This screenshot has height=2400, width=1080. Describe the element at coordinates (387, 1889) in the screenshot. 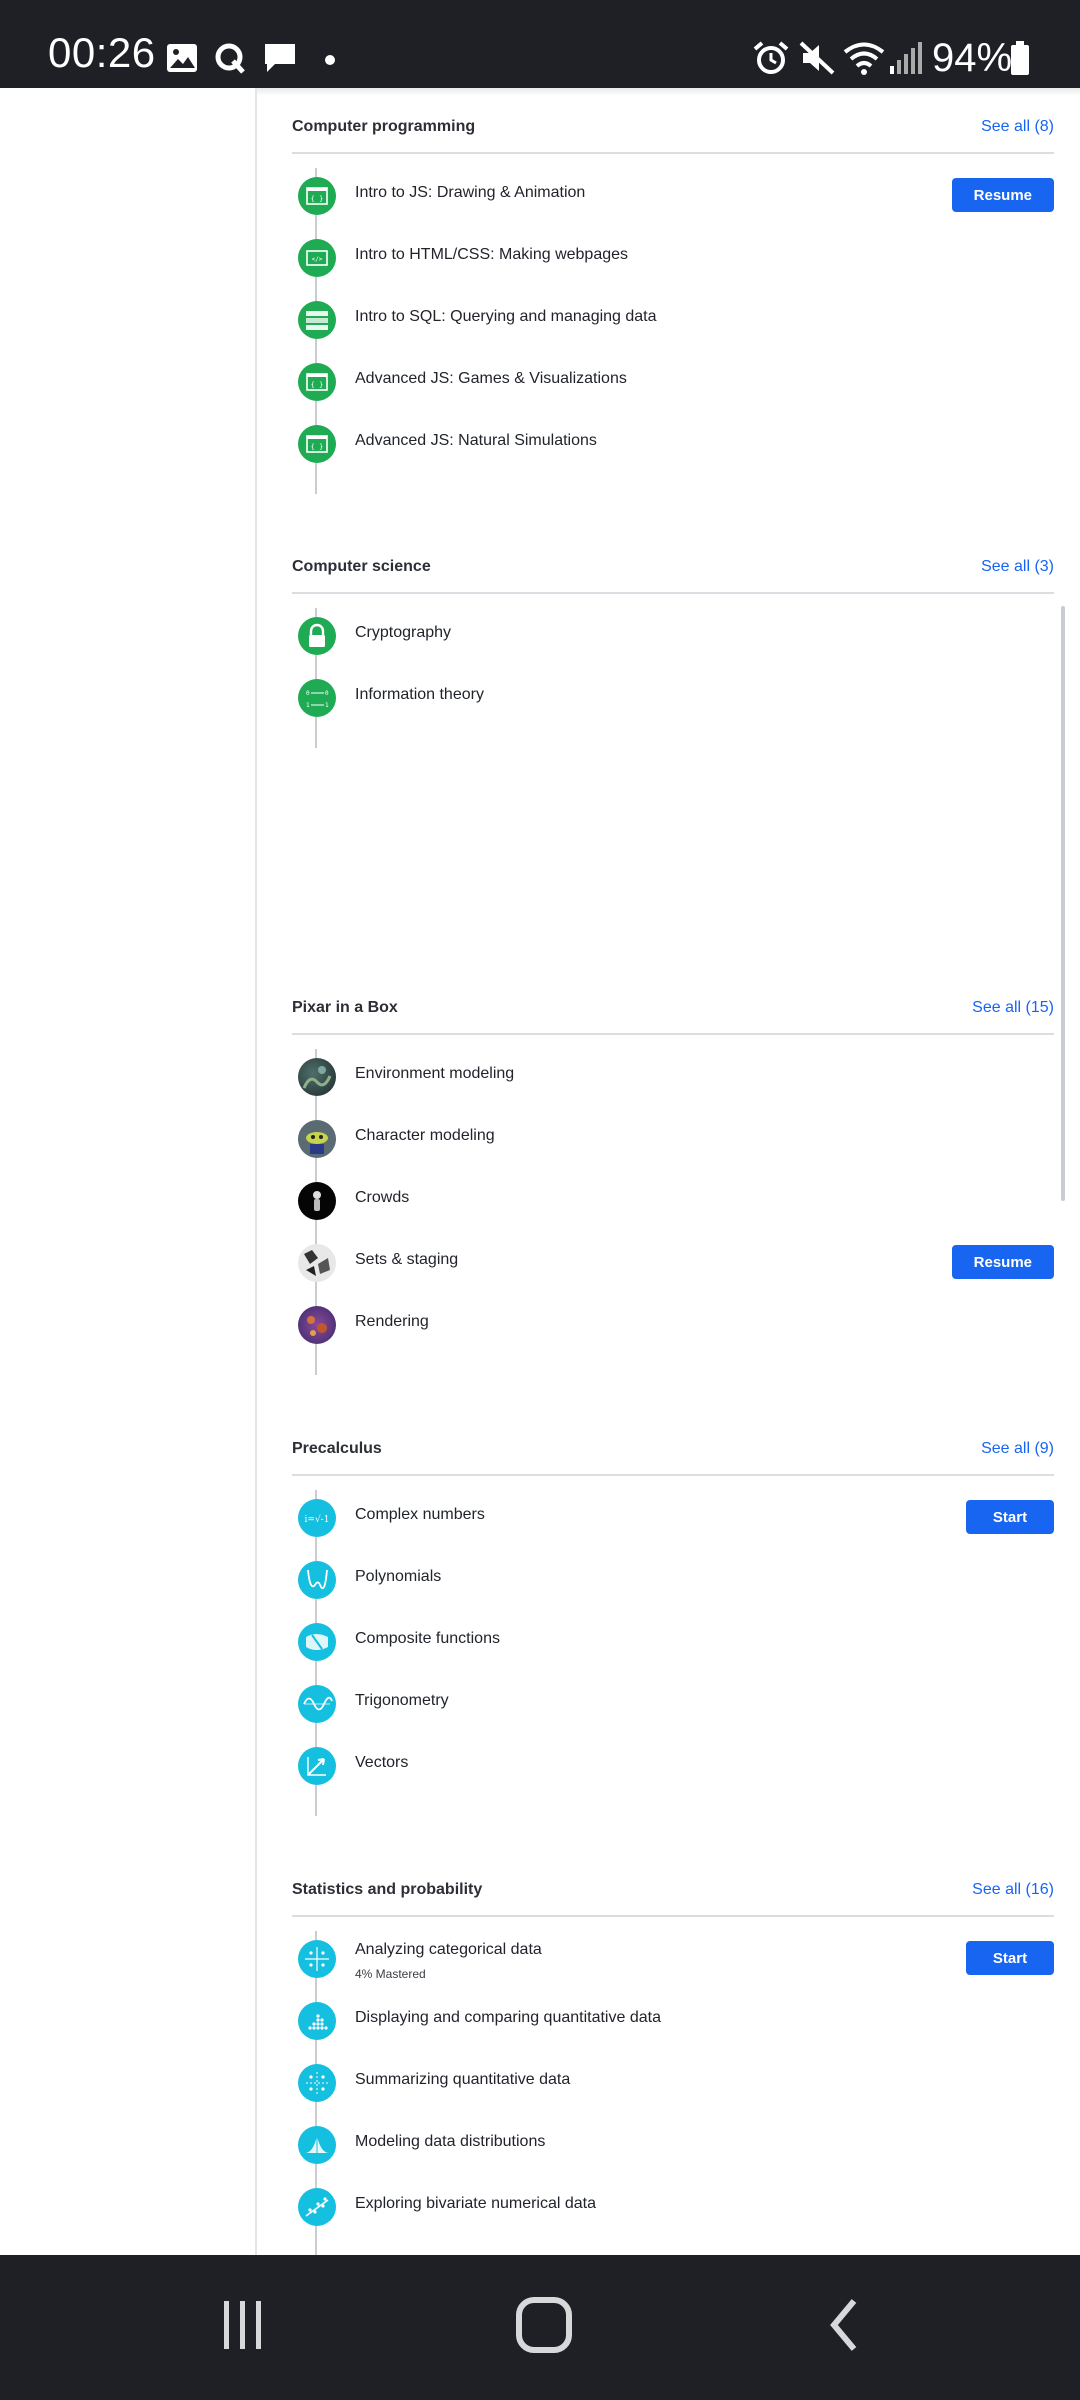

I see `section-title: Statistics and probability` at that location.